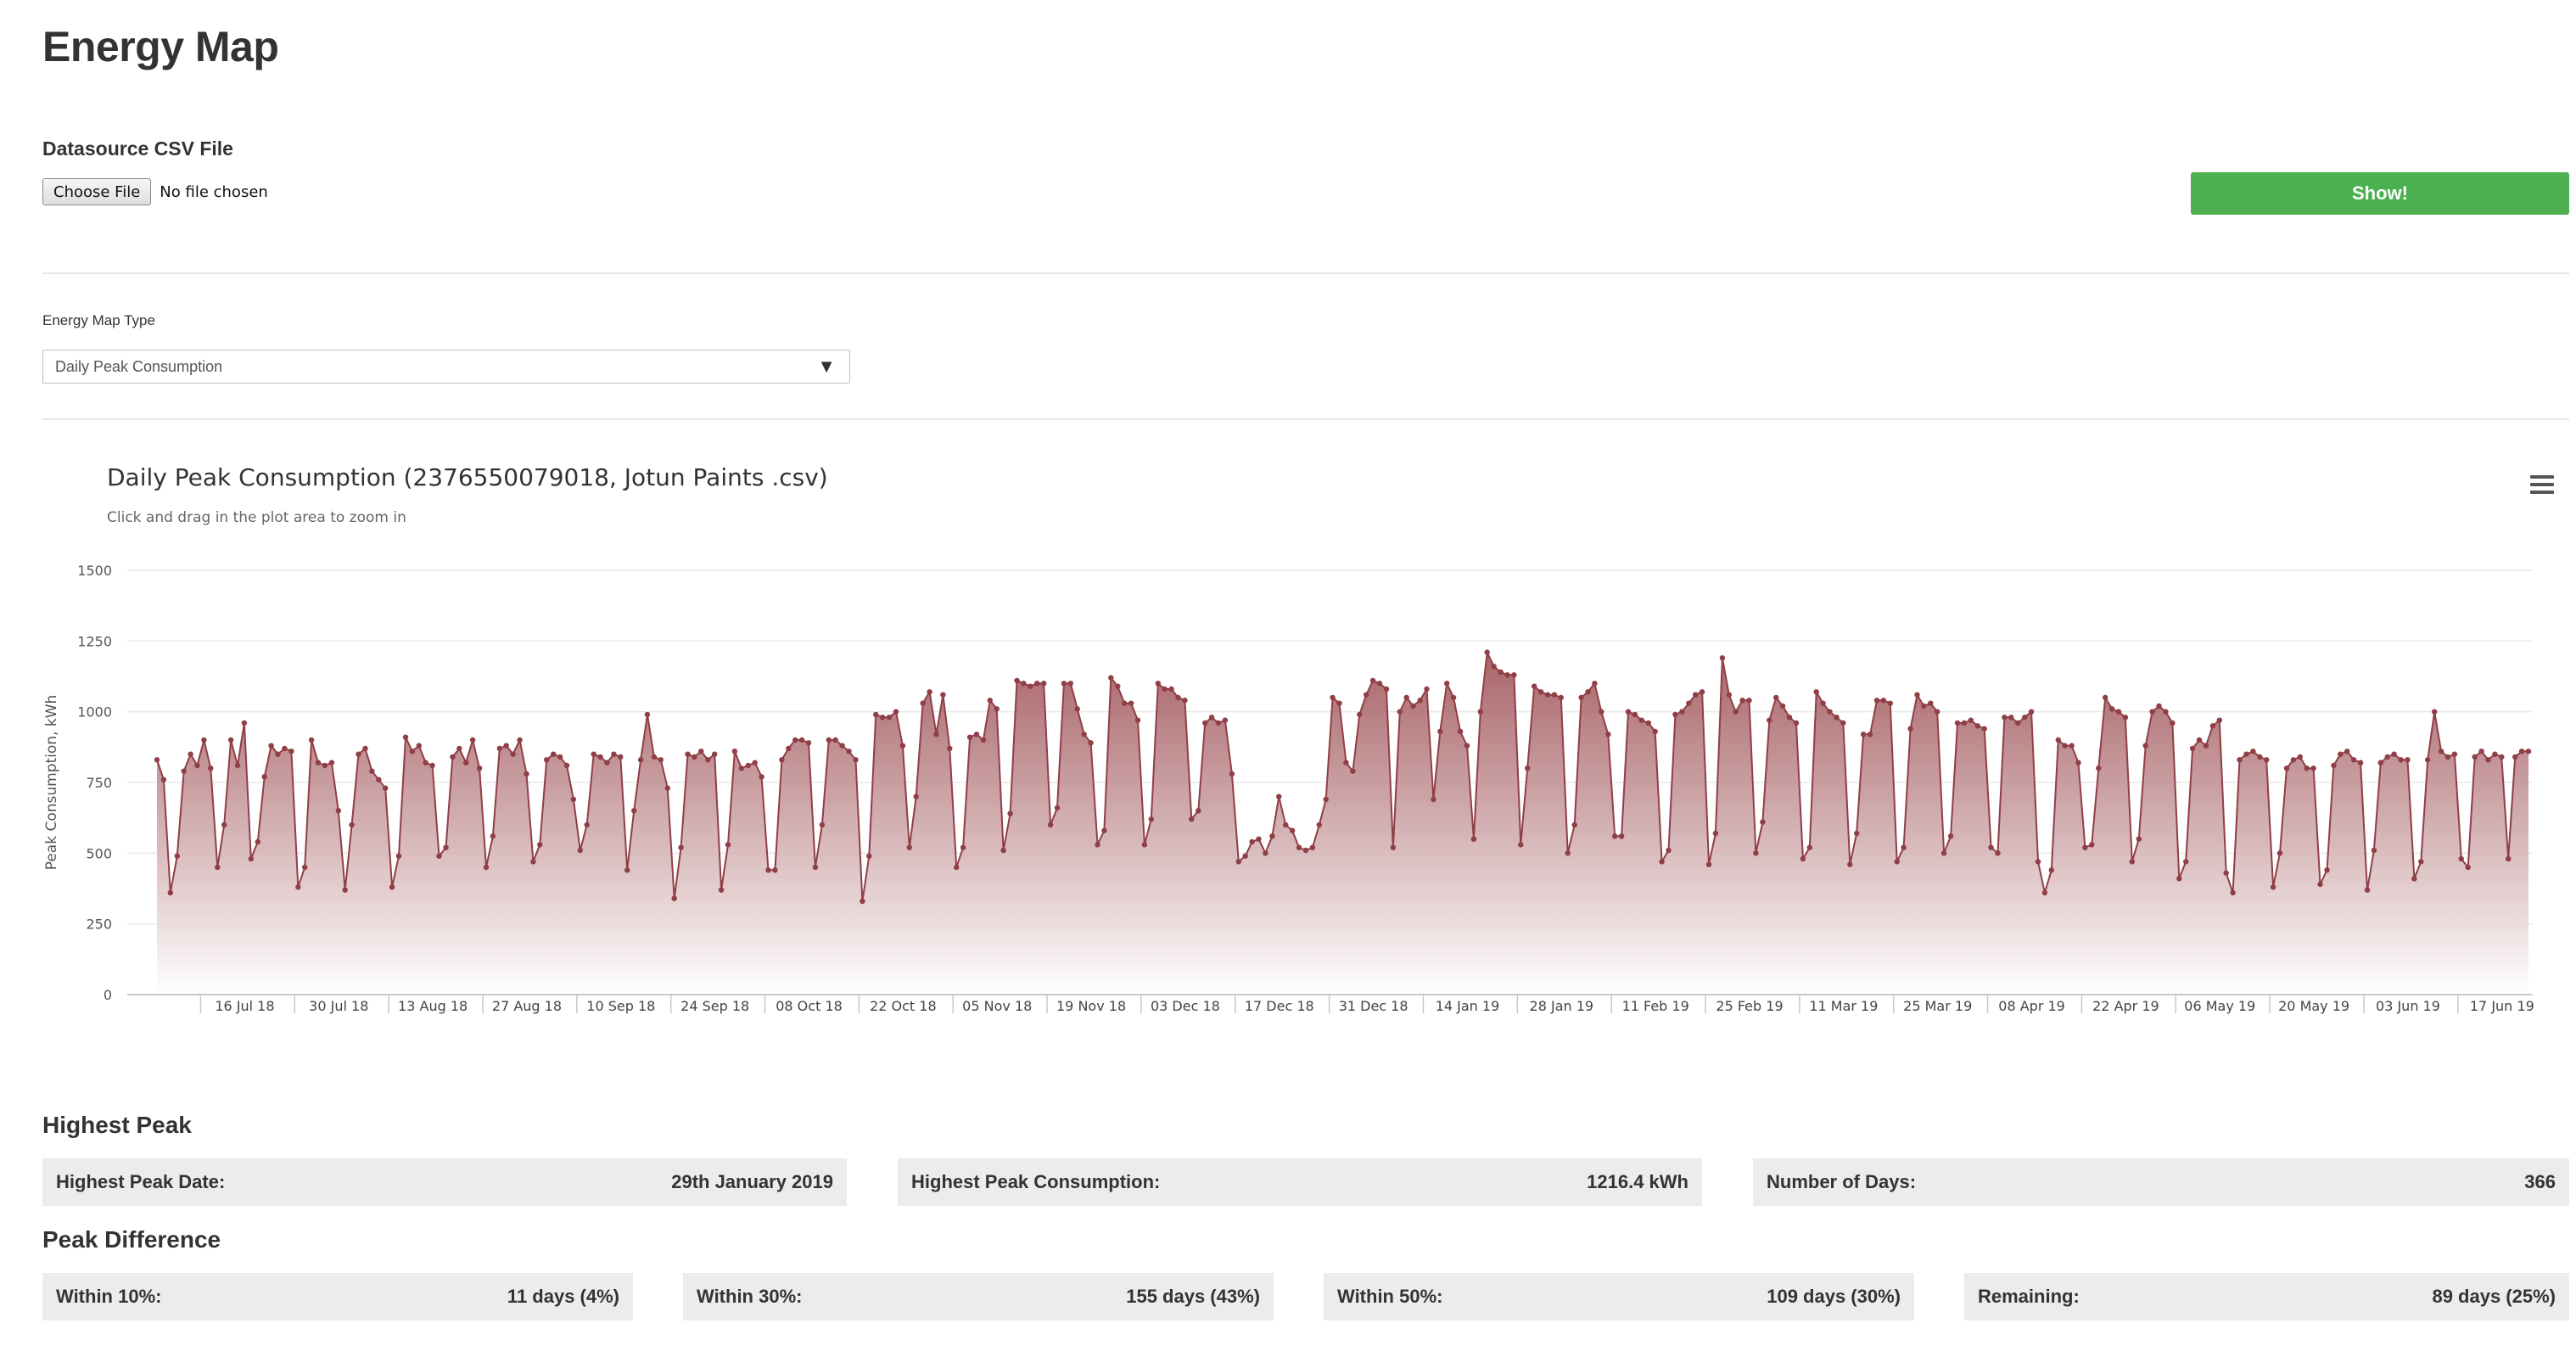 Image resolution: width=2576 pixels, height=1368 pixels. I want to click on x-tick-label: 08 Oct 18, so click(809, 1006).